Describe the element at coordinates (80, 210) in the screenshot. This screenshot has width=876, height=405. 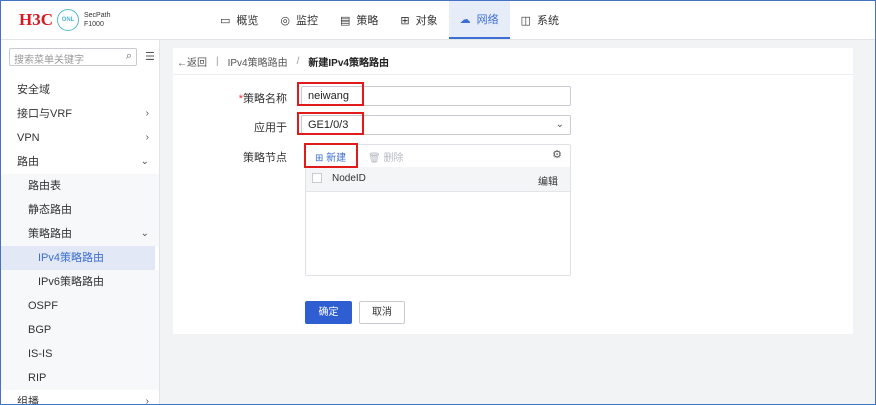
I see `sidebar-item-static-route: 静态路由` at that location.